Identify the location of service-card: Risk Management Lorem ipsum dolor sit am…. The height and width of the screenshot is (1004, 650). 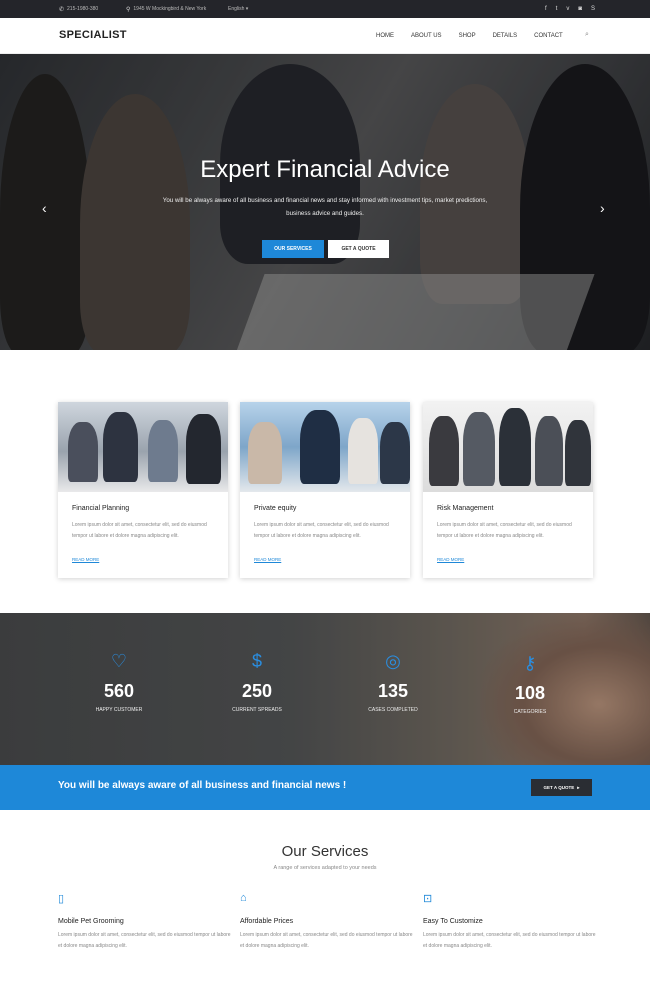
(508, 490).